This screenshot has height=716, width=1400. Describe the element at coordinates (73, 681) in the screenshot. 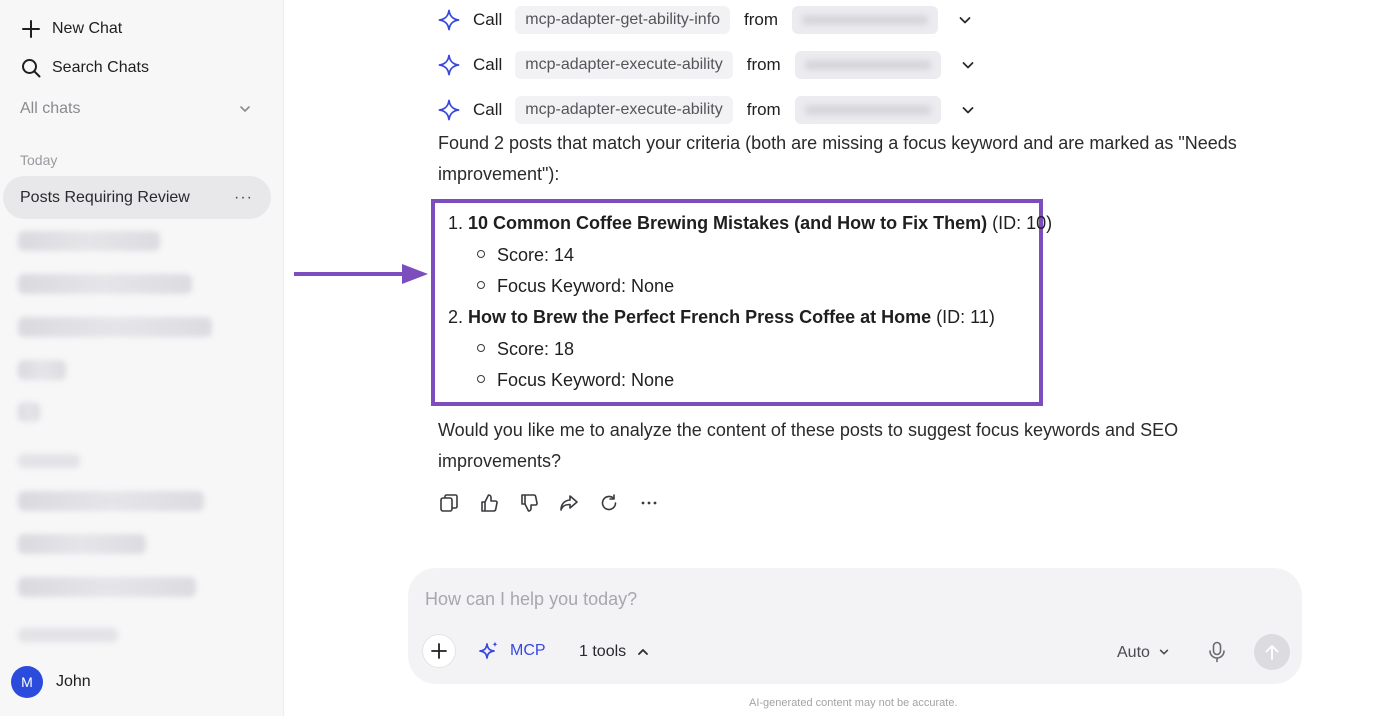

I see `user-name: John` at that location.